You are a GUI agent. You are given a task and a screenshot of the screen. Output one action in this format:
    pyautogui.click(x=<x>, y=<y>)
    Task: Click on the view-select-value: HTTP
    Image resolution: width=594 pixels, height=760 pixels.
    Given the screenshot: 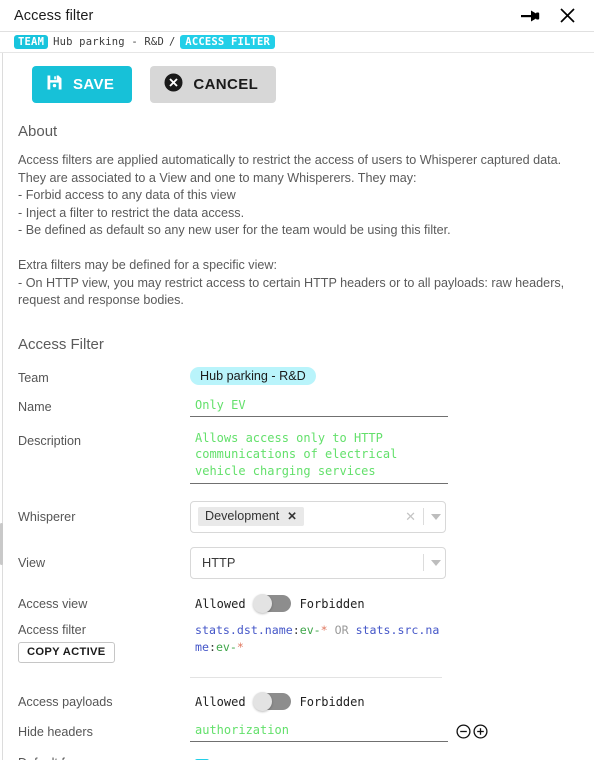 What is the action you would take?
    pyautogui.click(x=219, y=562)
    